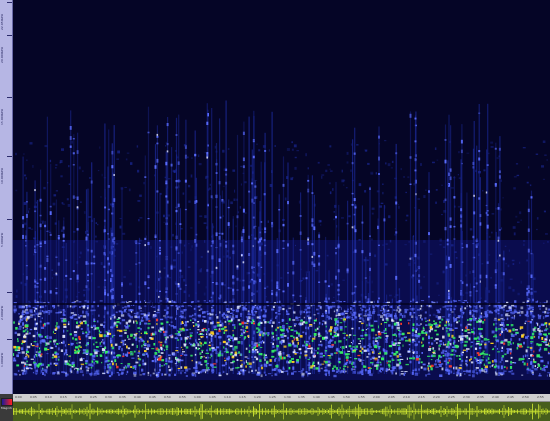 The height and width of the screenshot is (421, 550). I want to click on time-tick-label: 0:30, so click(108, 397).